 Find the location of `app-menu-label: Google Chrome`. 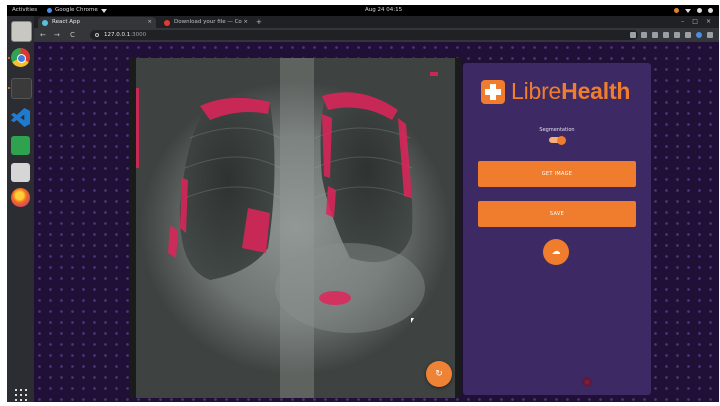

app-menu-label: Google Chrome is located at coordinates (76, 10).